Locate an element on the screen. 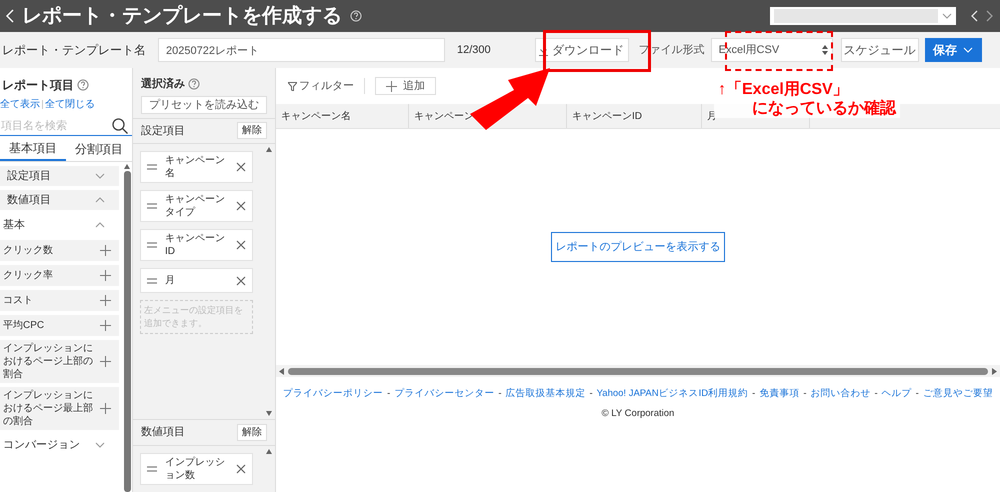 This screenshot has width=1000, height=492. selected-chip: キャンペーンタイプ is located at coordinates (196, 206).